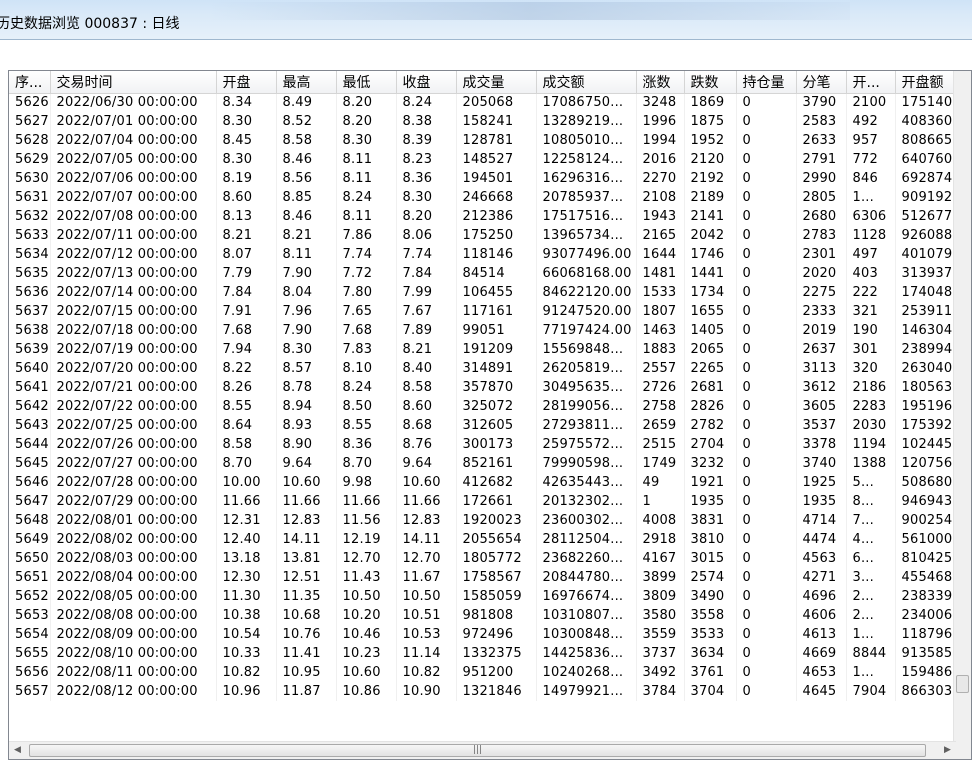 The image size is (972, 760). Describe the element at coordinates (366, 406) in the screenshot. I see `table-cell: 8.50` at that location.